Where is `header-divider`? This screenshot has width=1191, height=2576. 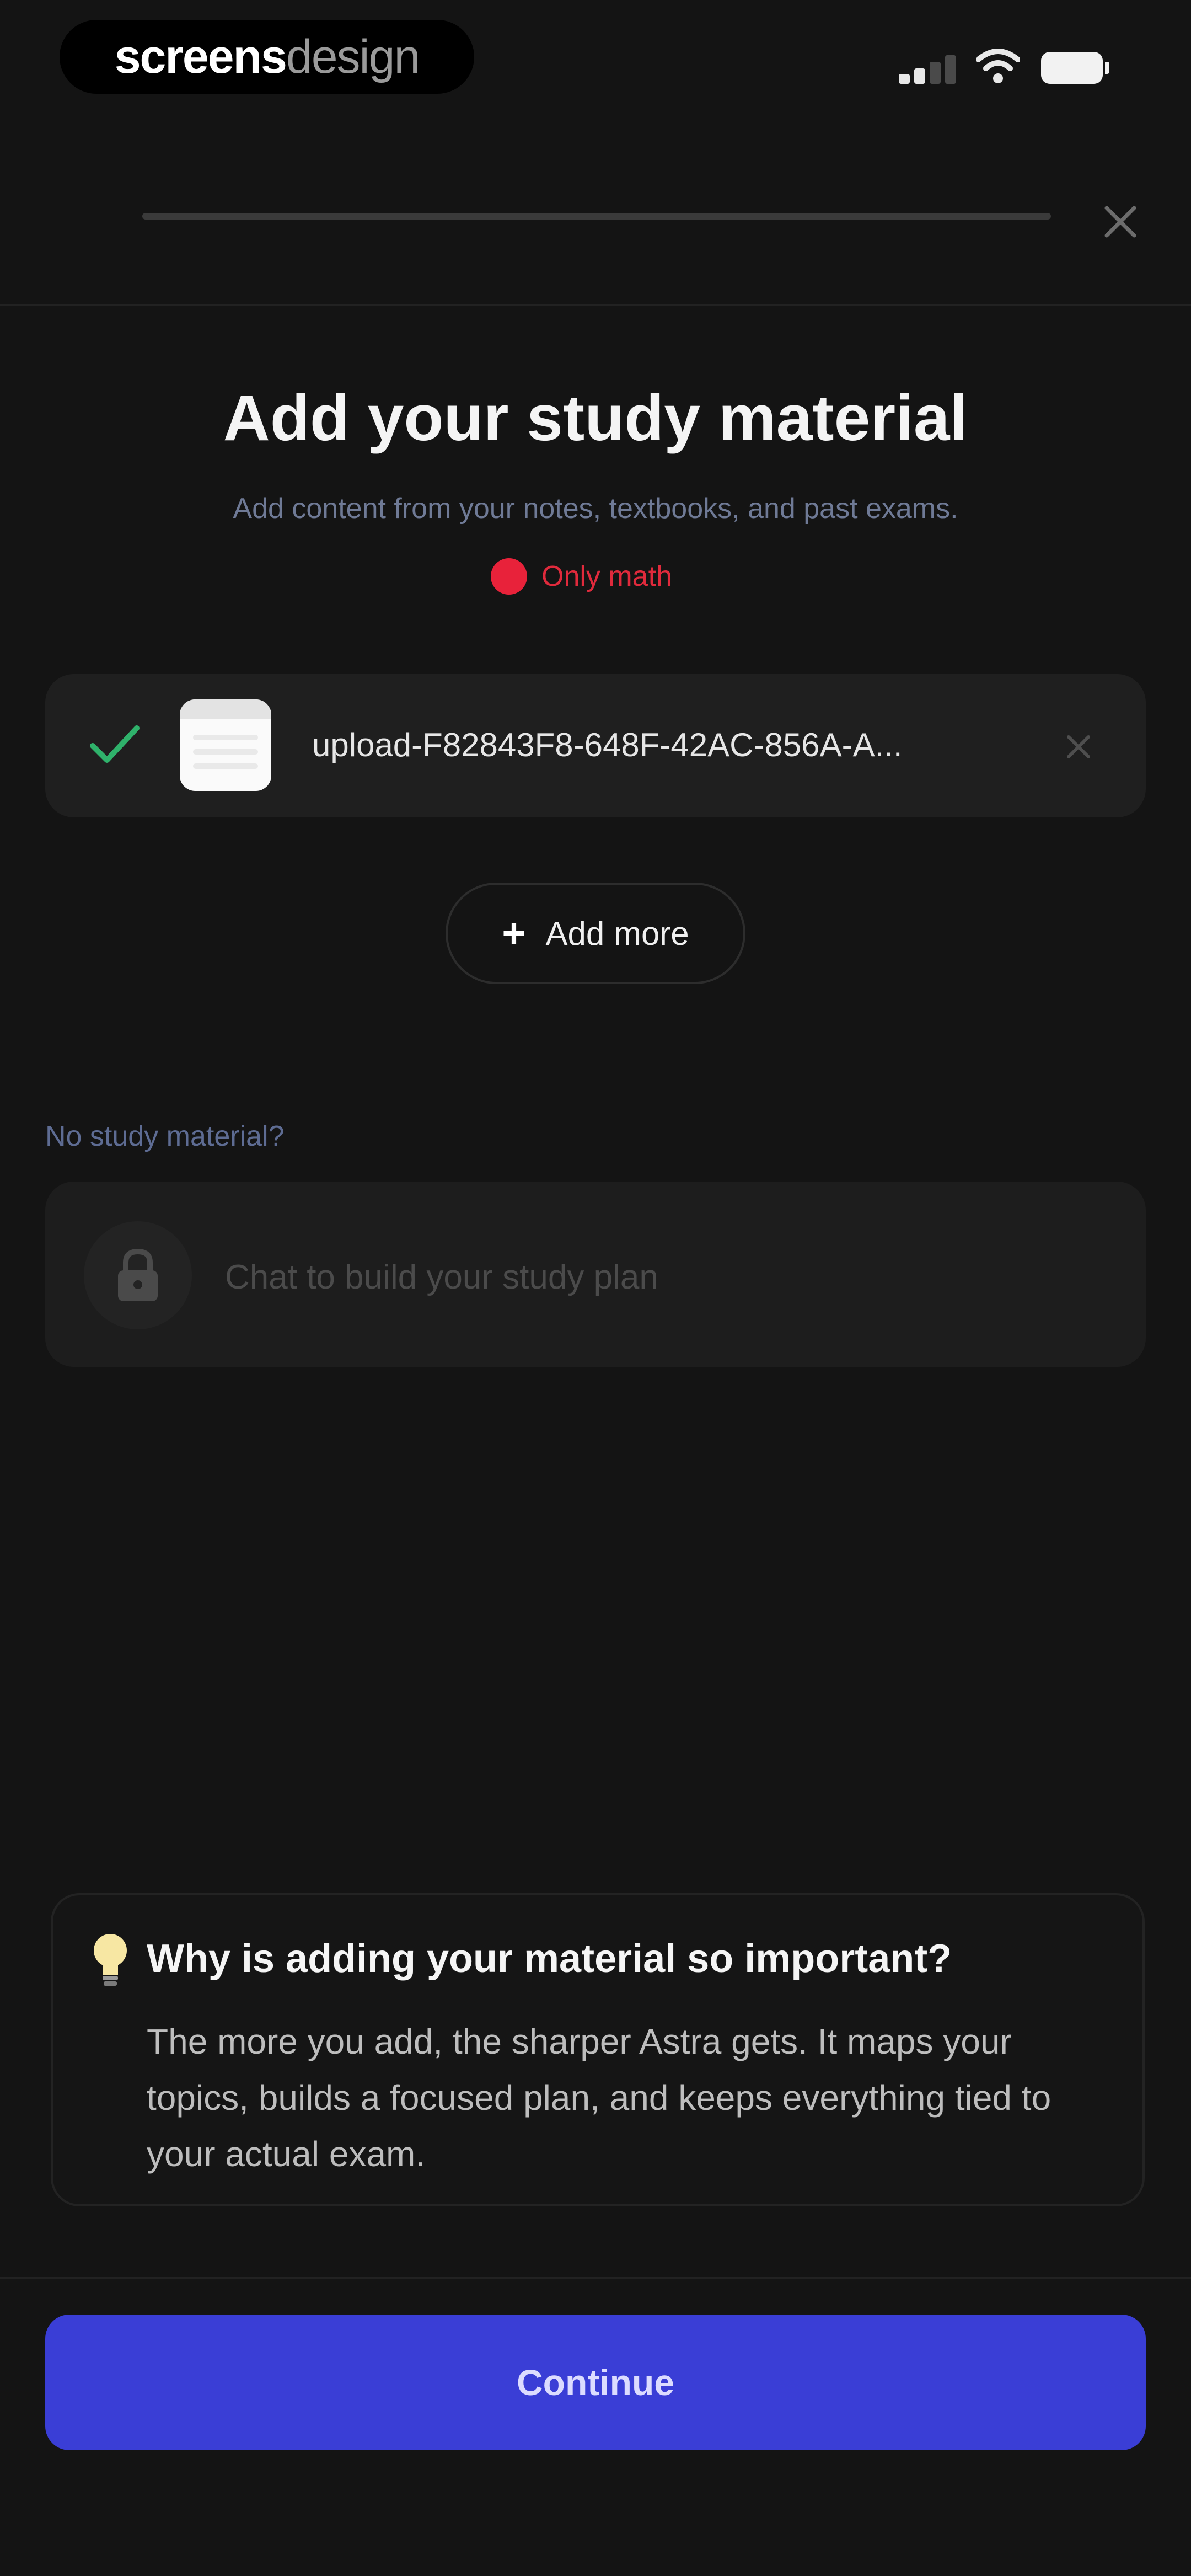
header-divider is located at coordinates (595, 305).